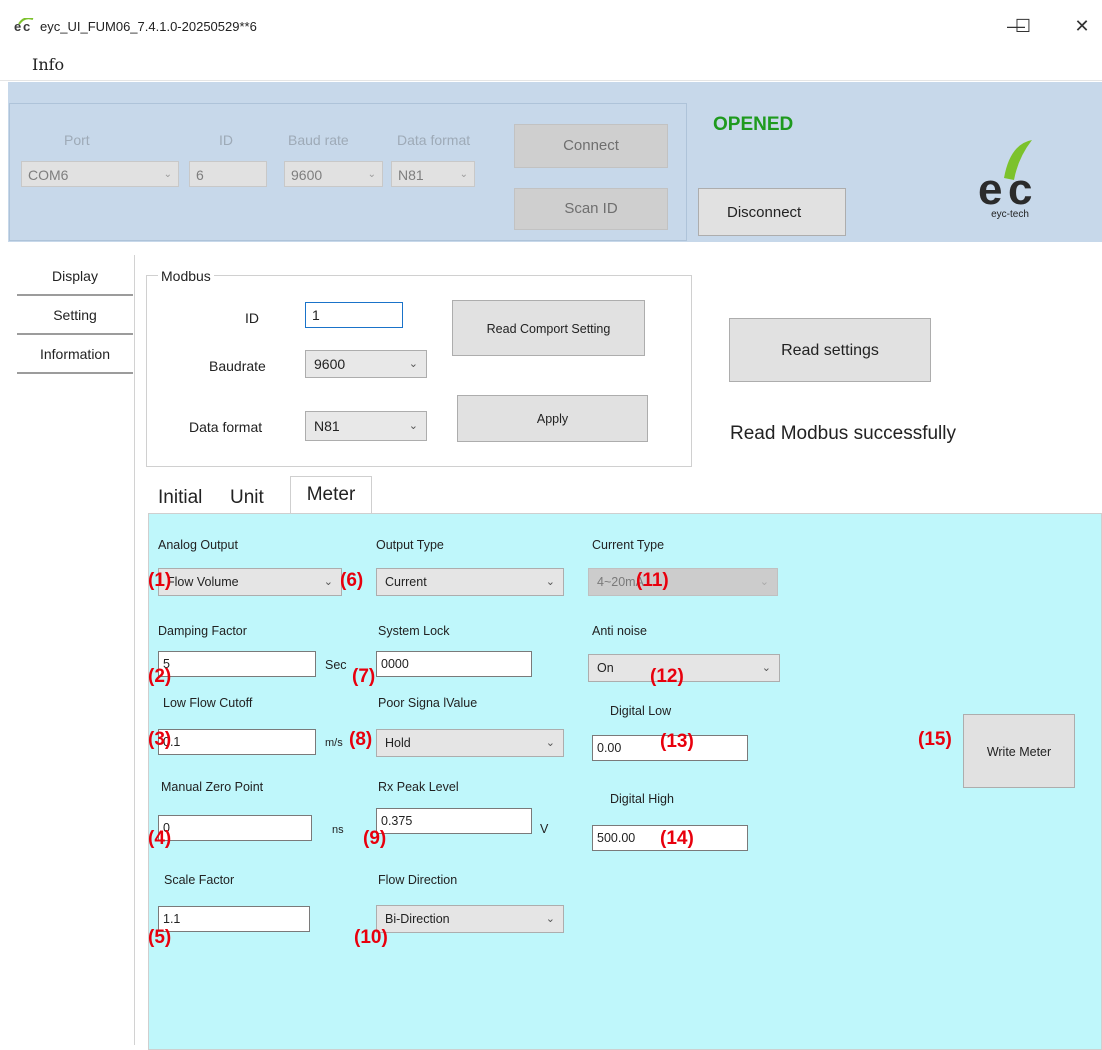 This screenshot has width=1102, height=1050. I want to click on low-flow-cutoff-input: 0.1, so click(237, 742).